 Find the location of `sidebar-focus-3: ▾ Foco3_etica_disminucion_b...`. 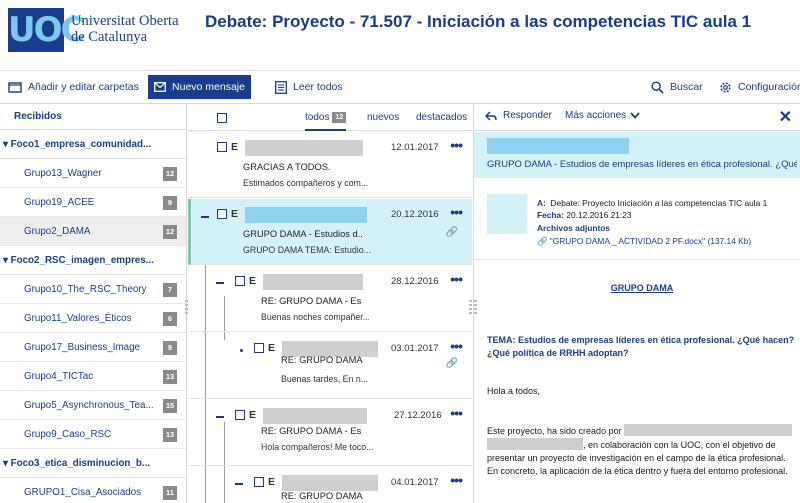

sidebar-focus-3: ▾ Foco3_etica_disminucion_b... is located at coordinates (93, 463).